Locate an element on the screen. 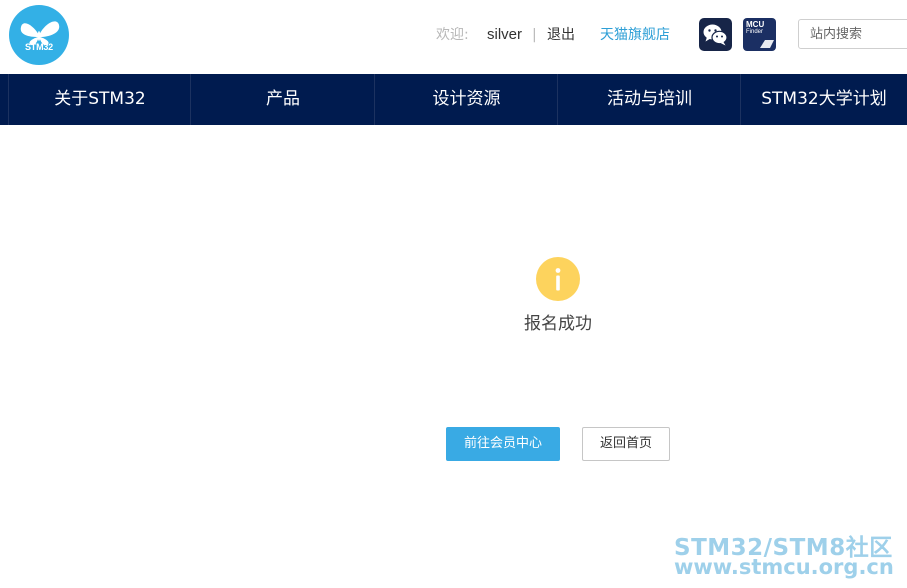 The width and height of the screenshot is (907, 588). search-input is located at coordinates (852, 34).